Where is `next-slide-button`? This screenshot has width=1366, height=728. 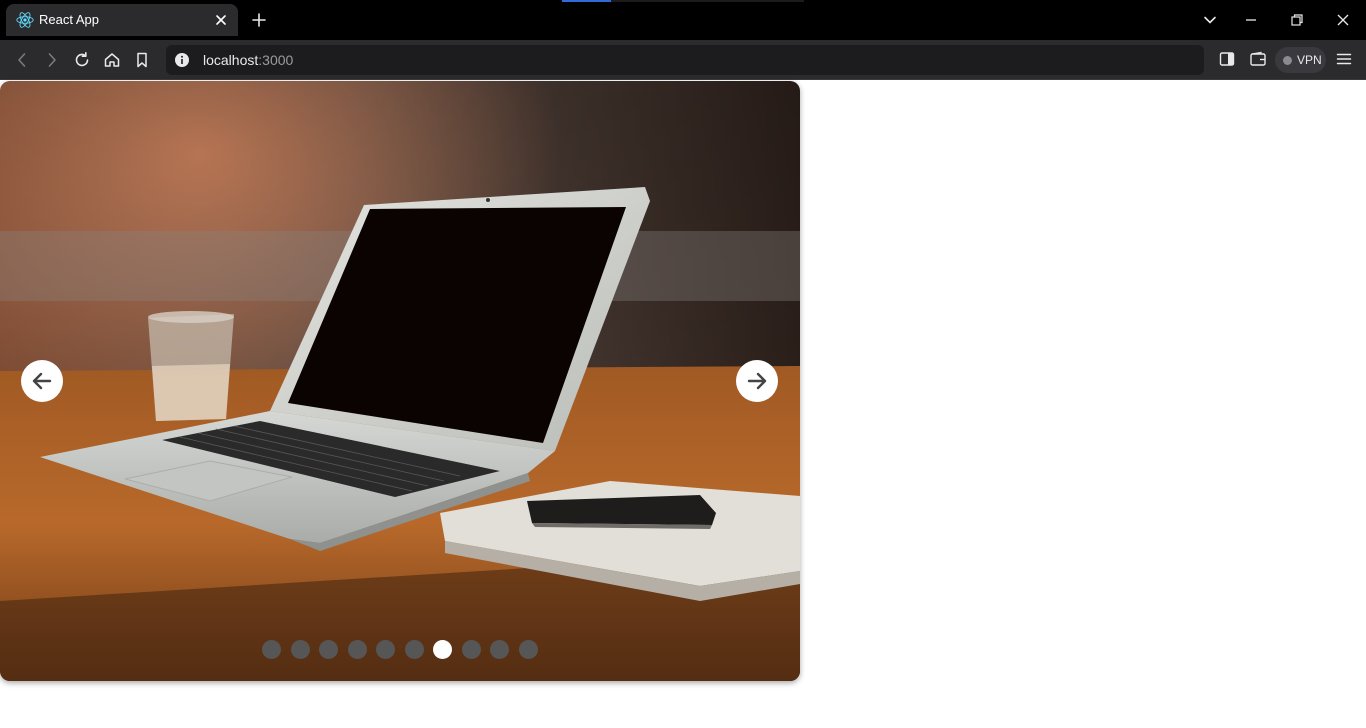
next-slide-button is located at coordinates (757, 381).